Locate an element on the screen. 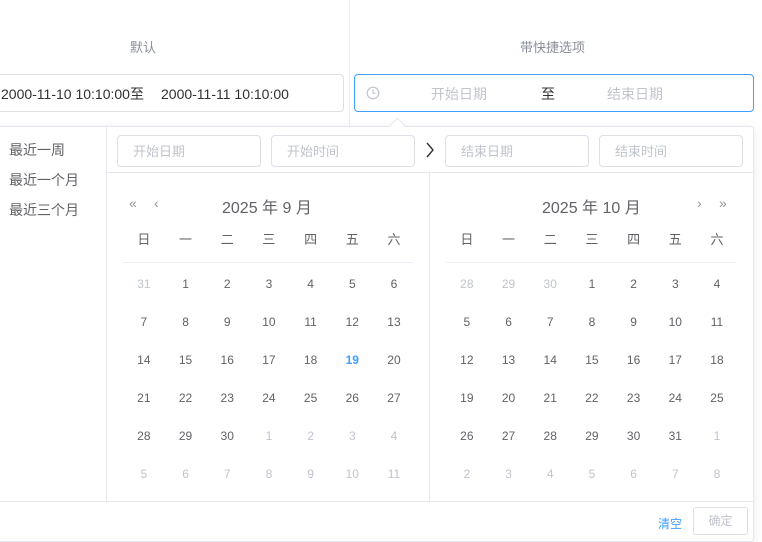 This screenshot has height=542, width=762. range-end-placeholder: 结束日期 is located at coordinates (635, 94).